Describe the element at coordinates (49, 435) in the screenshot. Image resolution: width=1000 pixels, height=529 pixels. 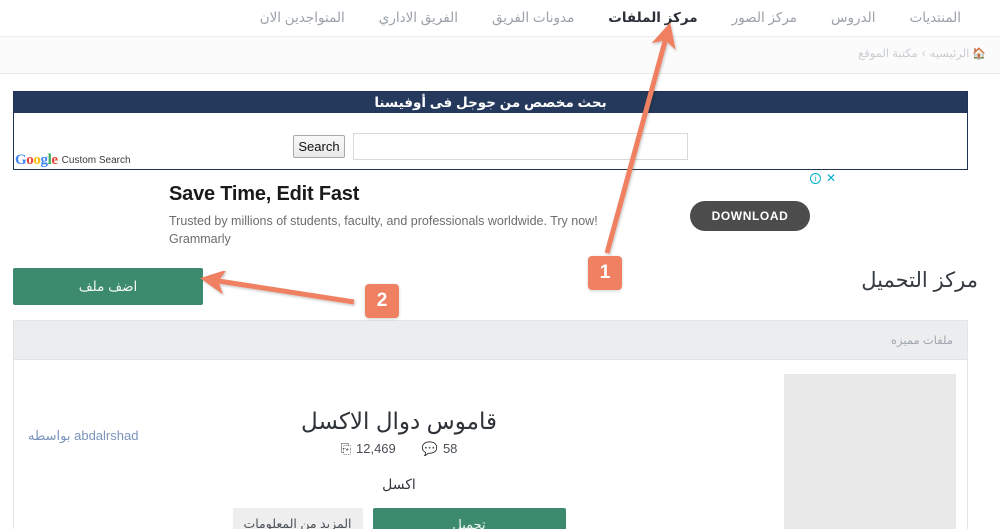
I see `file-author-prefix: بواسطه` at that location.